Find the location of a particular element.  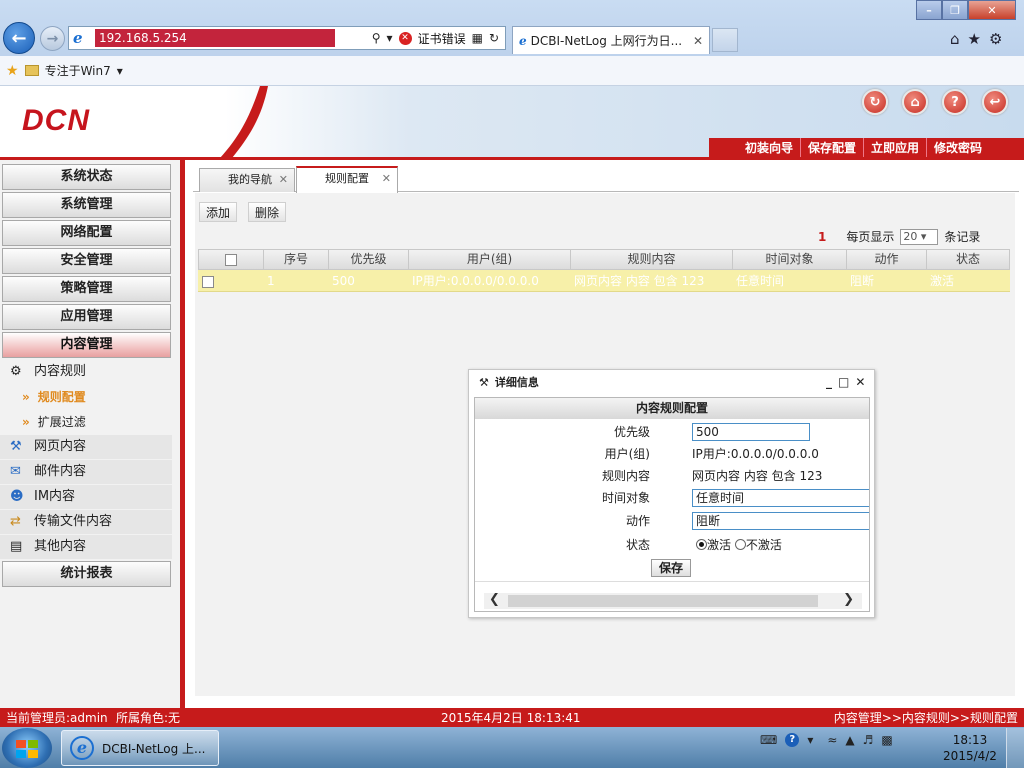

status-active-radio is located at coordinates (701, 544).